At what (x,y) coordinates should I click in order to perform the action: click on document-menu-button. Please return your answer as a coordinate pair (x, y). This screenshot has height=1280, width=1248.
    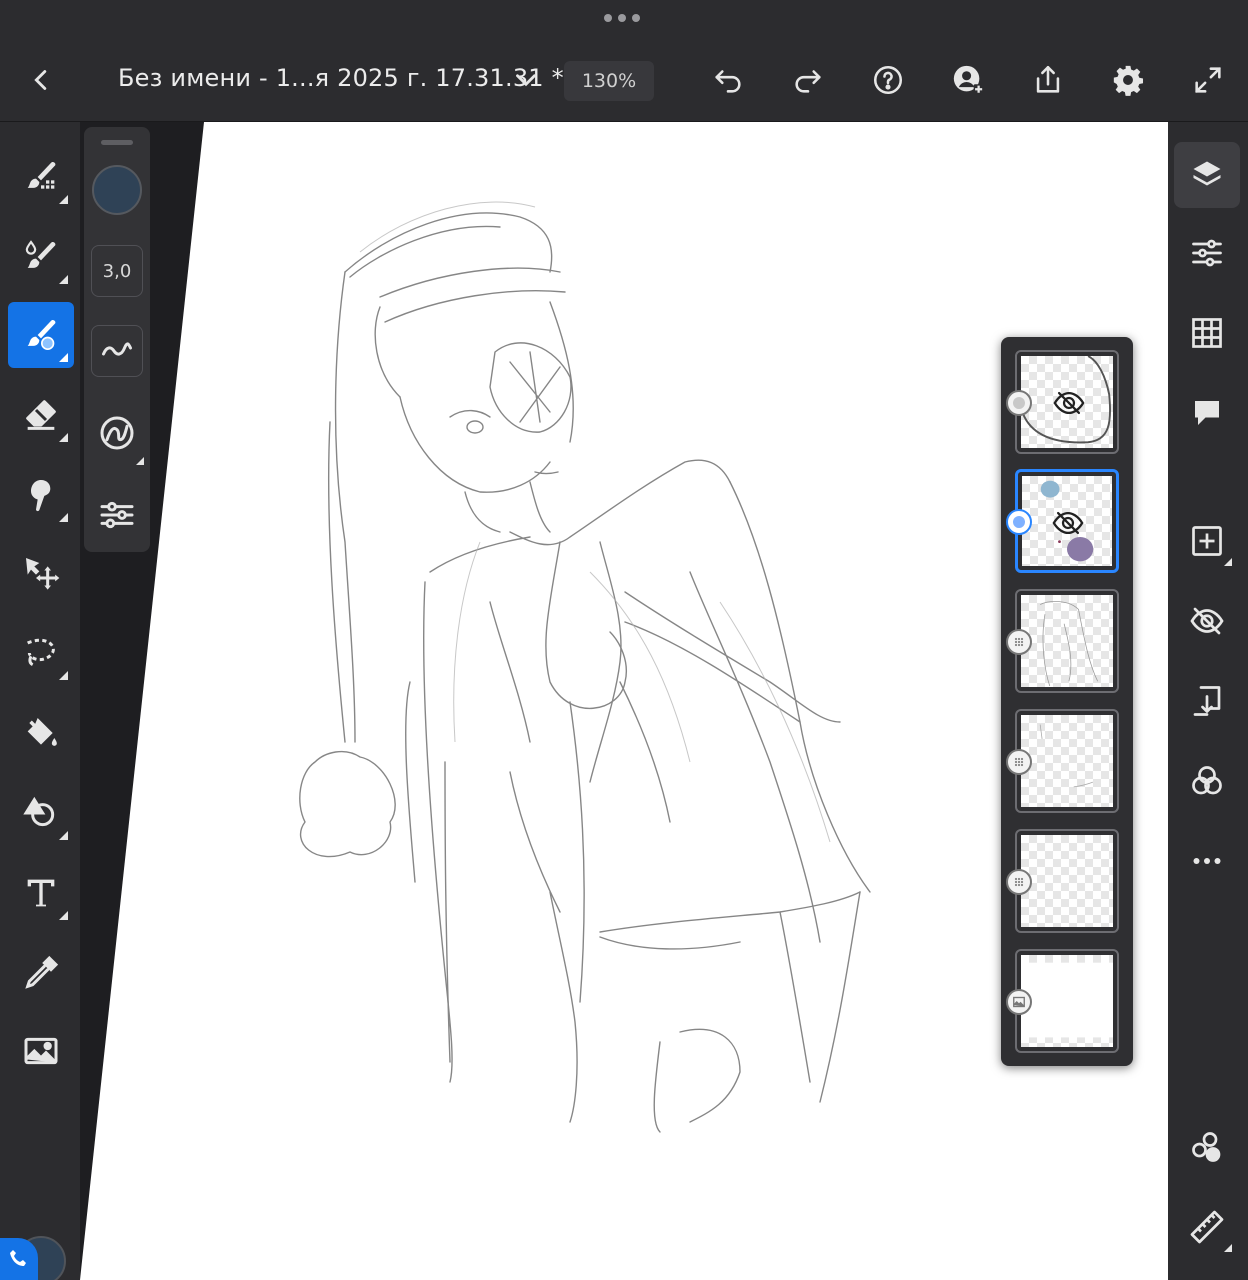
    Looking at the image, I should click on (526, 80).